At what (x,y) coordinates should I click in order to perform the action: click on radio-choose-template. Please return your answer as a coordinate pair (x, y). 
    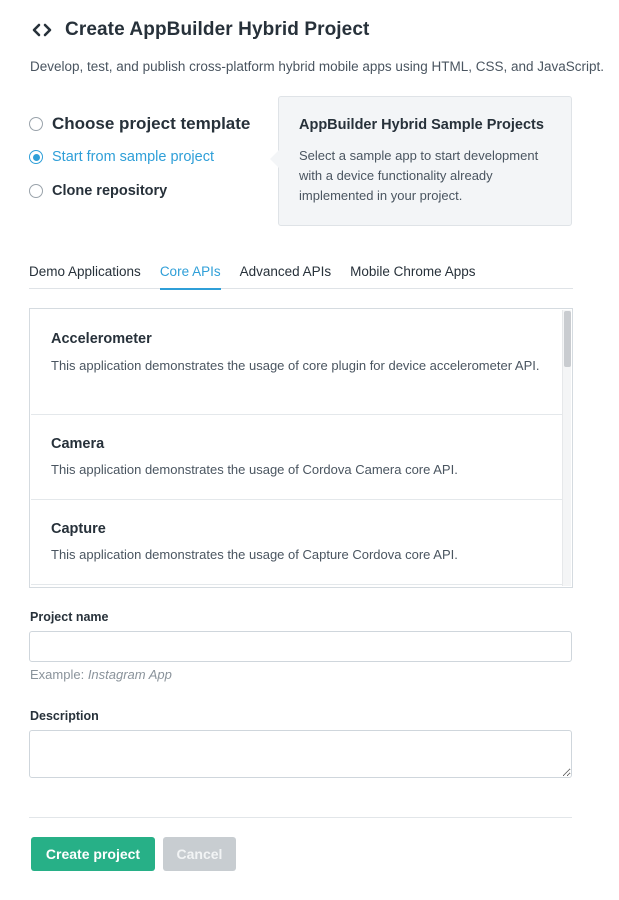
    Looking at the image, I should click on (36, 124).